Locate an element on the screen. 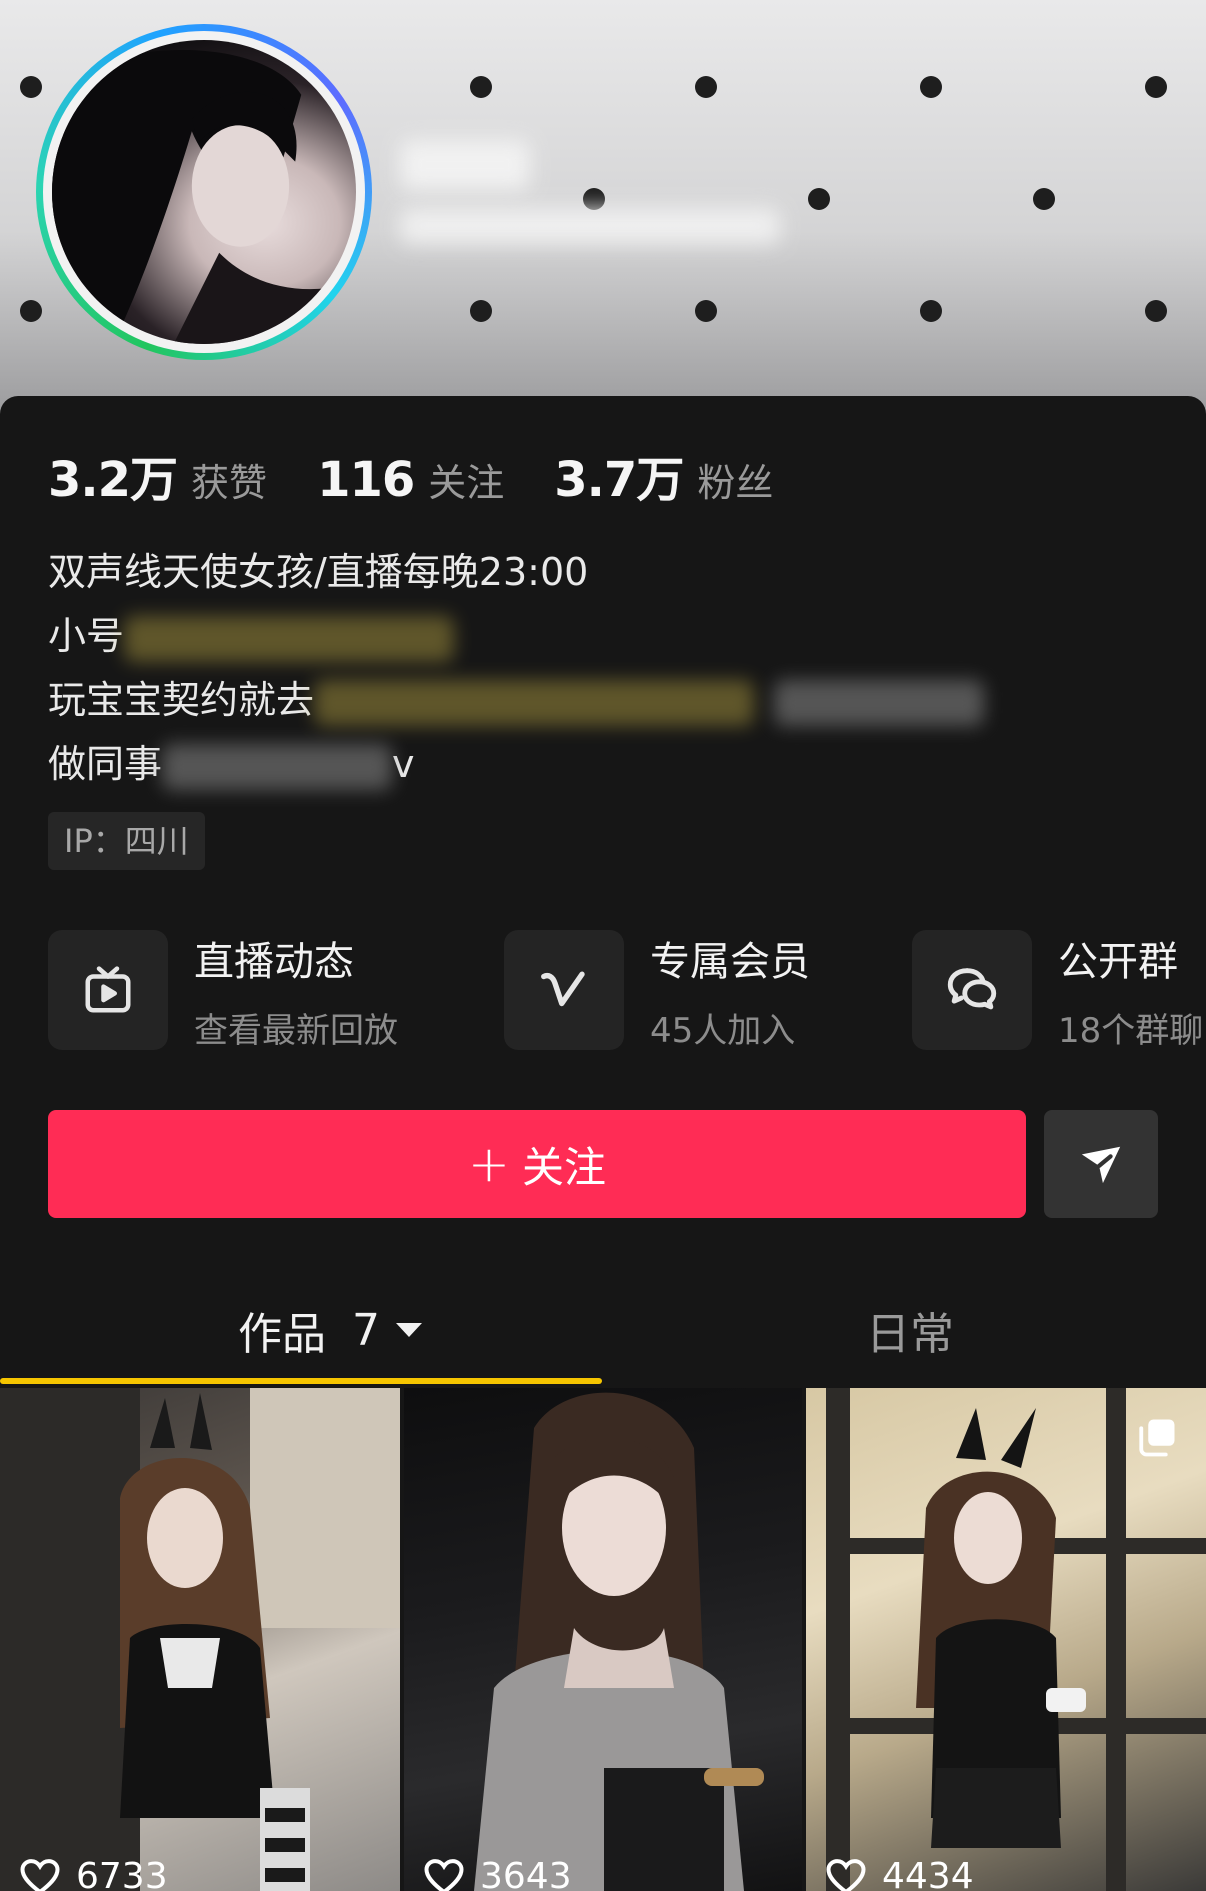 Image resolution: width=1206 pixels, height=1891 pixels. stat-following-value: 116 is located at coordinates (366, 480).